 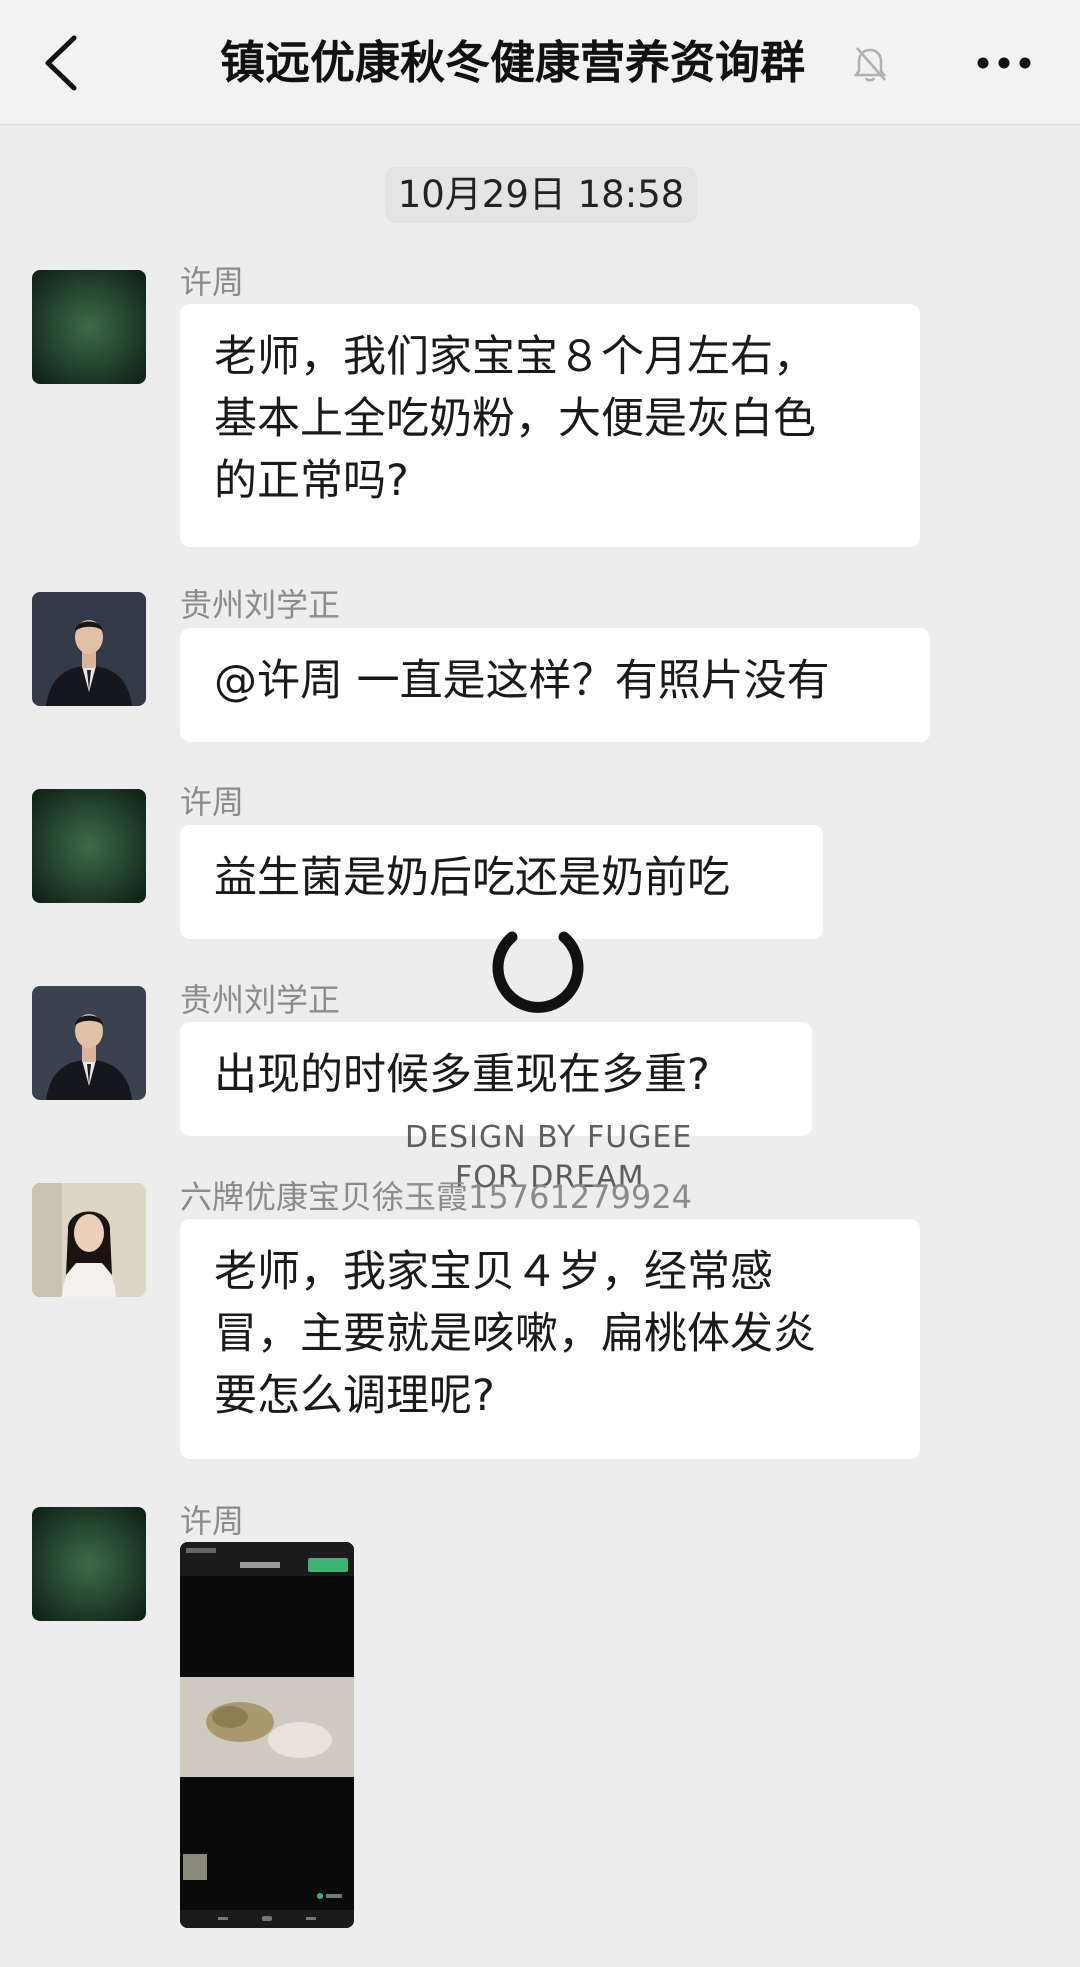 What do you see at coordinates (354, 1396) in the screenshot?
I see `message-line: 要怎么调理呢?` at bounding box center [354, 1396].